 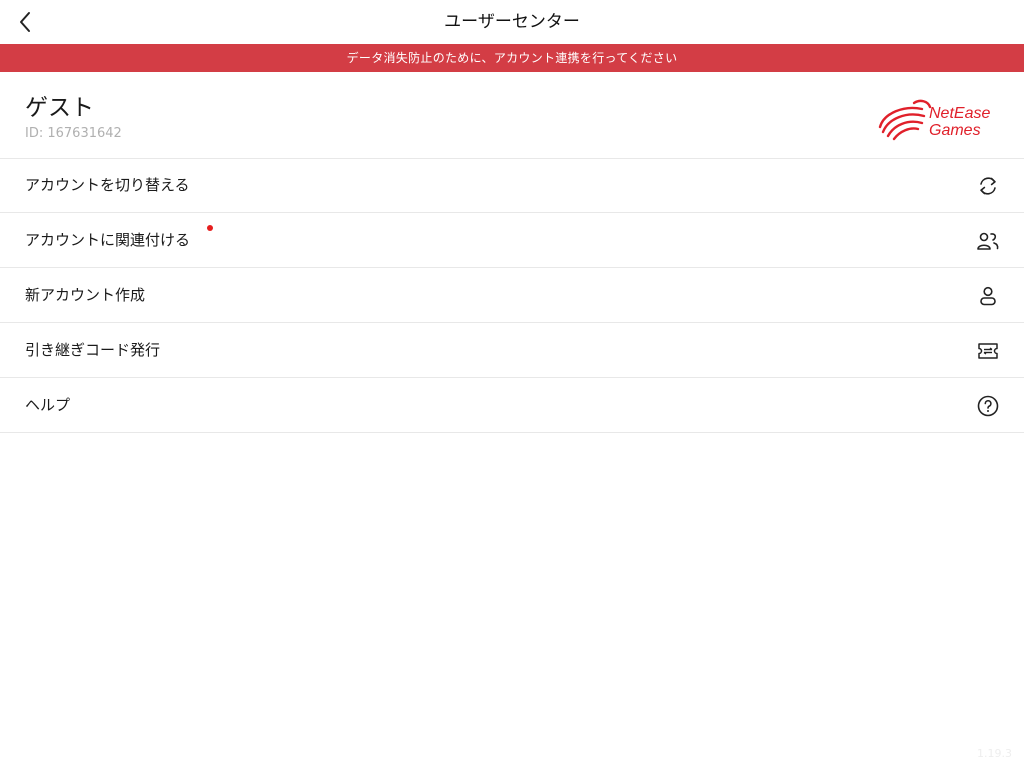 I want to click on user-icon, so click(x=988, y=296).